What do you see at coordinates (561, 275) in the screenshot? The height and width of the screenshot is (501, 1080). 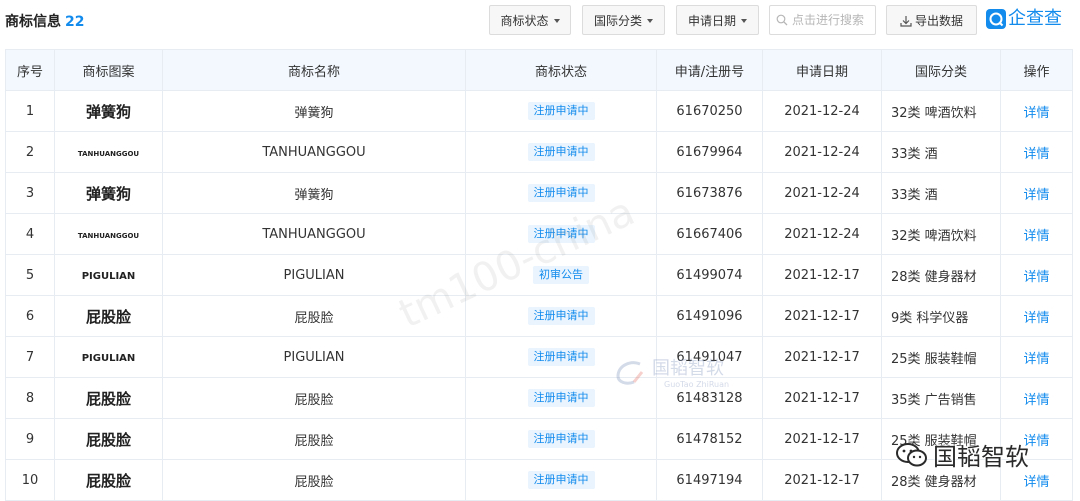 I see `status-cell: 初审公告` at bounding box center [561, 275].